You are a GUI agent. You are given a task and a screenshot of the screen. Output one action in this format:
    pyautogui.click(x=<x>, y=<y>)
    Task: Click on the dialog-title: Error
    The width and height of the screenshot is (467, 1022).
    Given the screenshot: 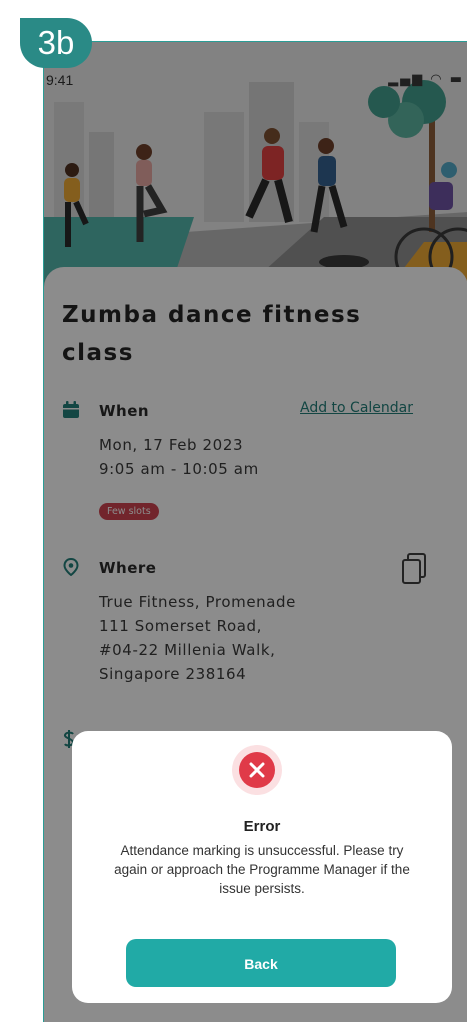 What is the action you would take?
    pyautogui.click(x=262, y=826)
    